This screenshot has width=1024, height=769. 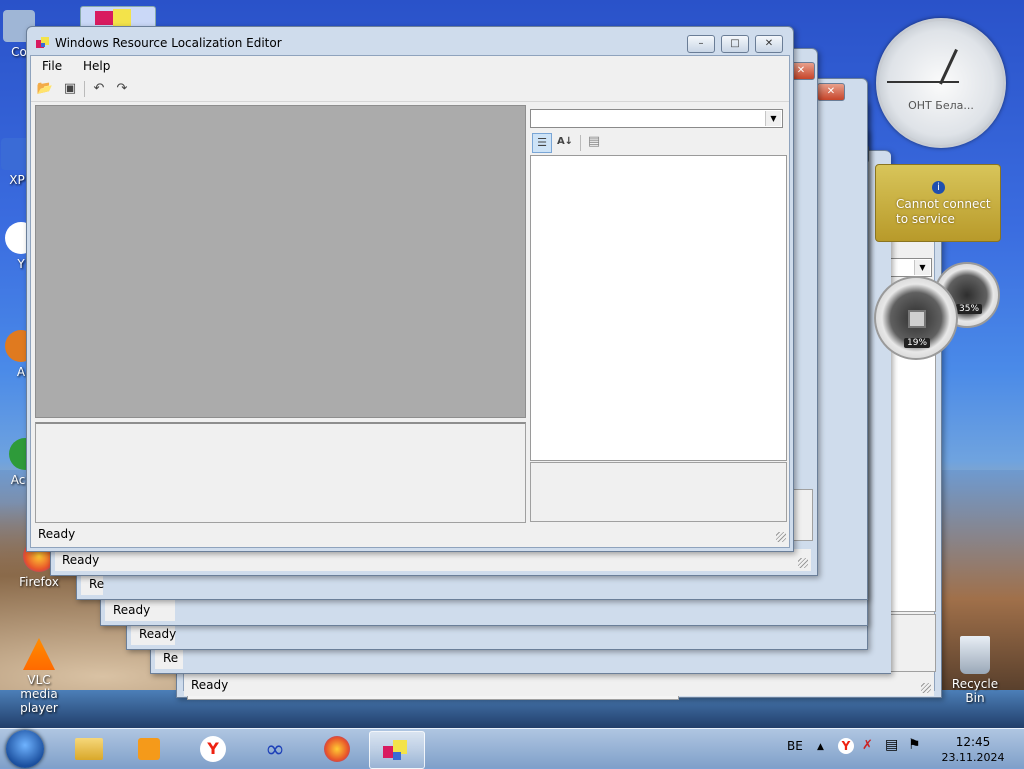 What do you see at coordinates (914, 745) in the screenshot?
I see `flag-icon: ⚑` at bounding box center [914, 745].